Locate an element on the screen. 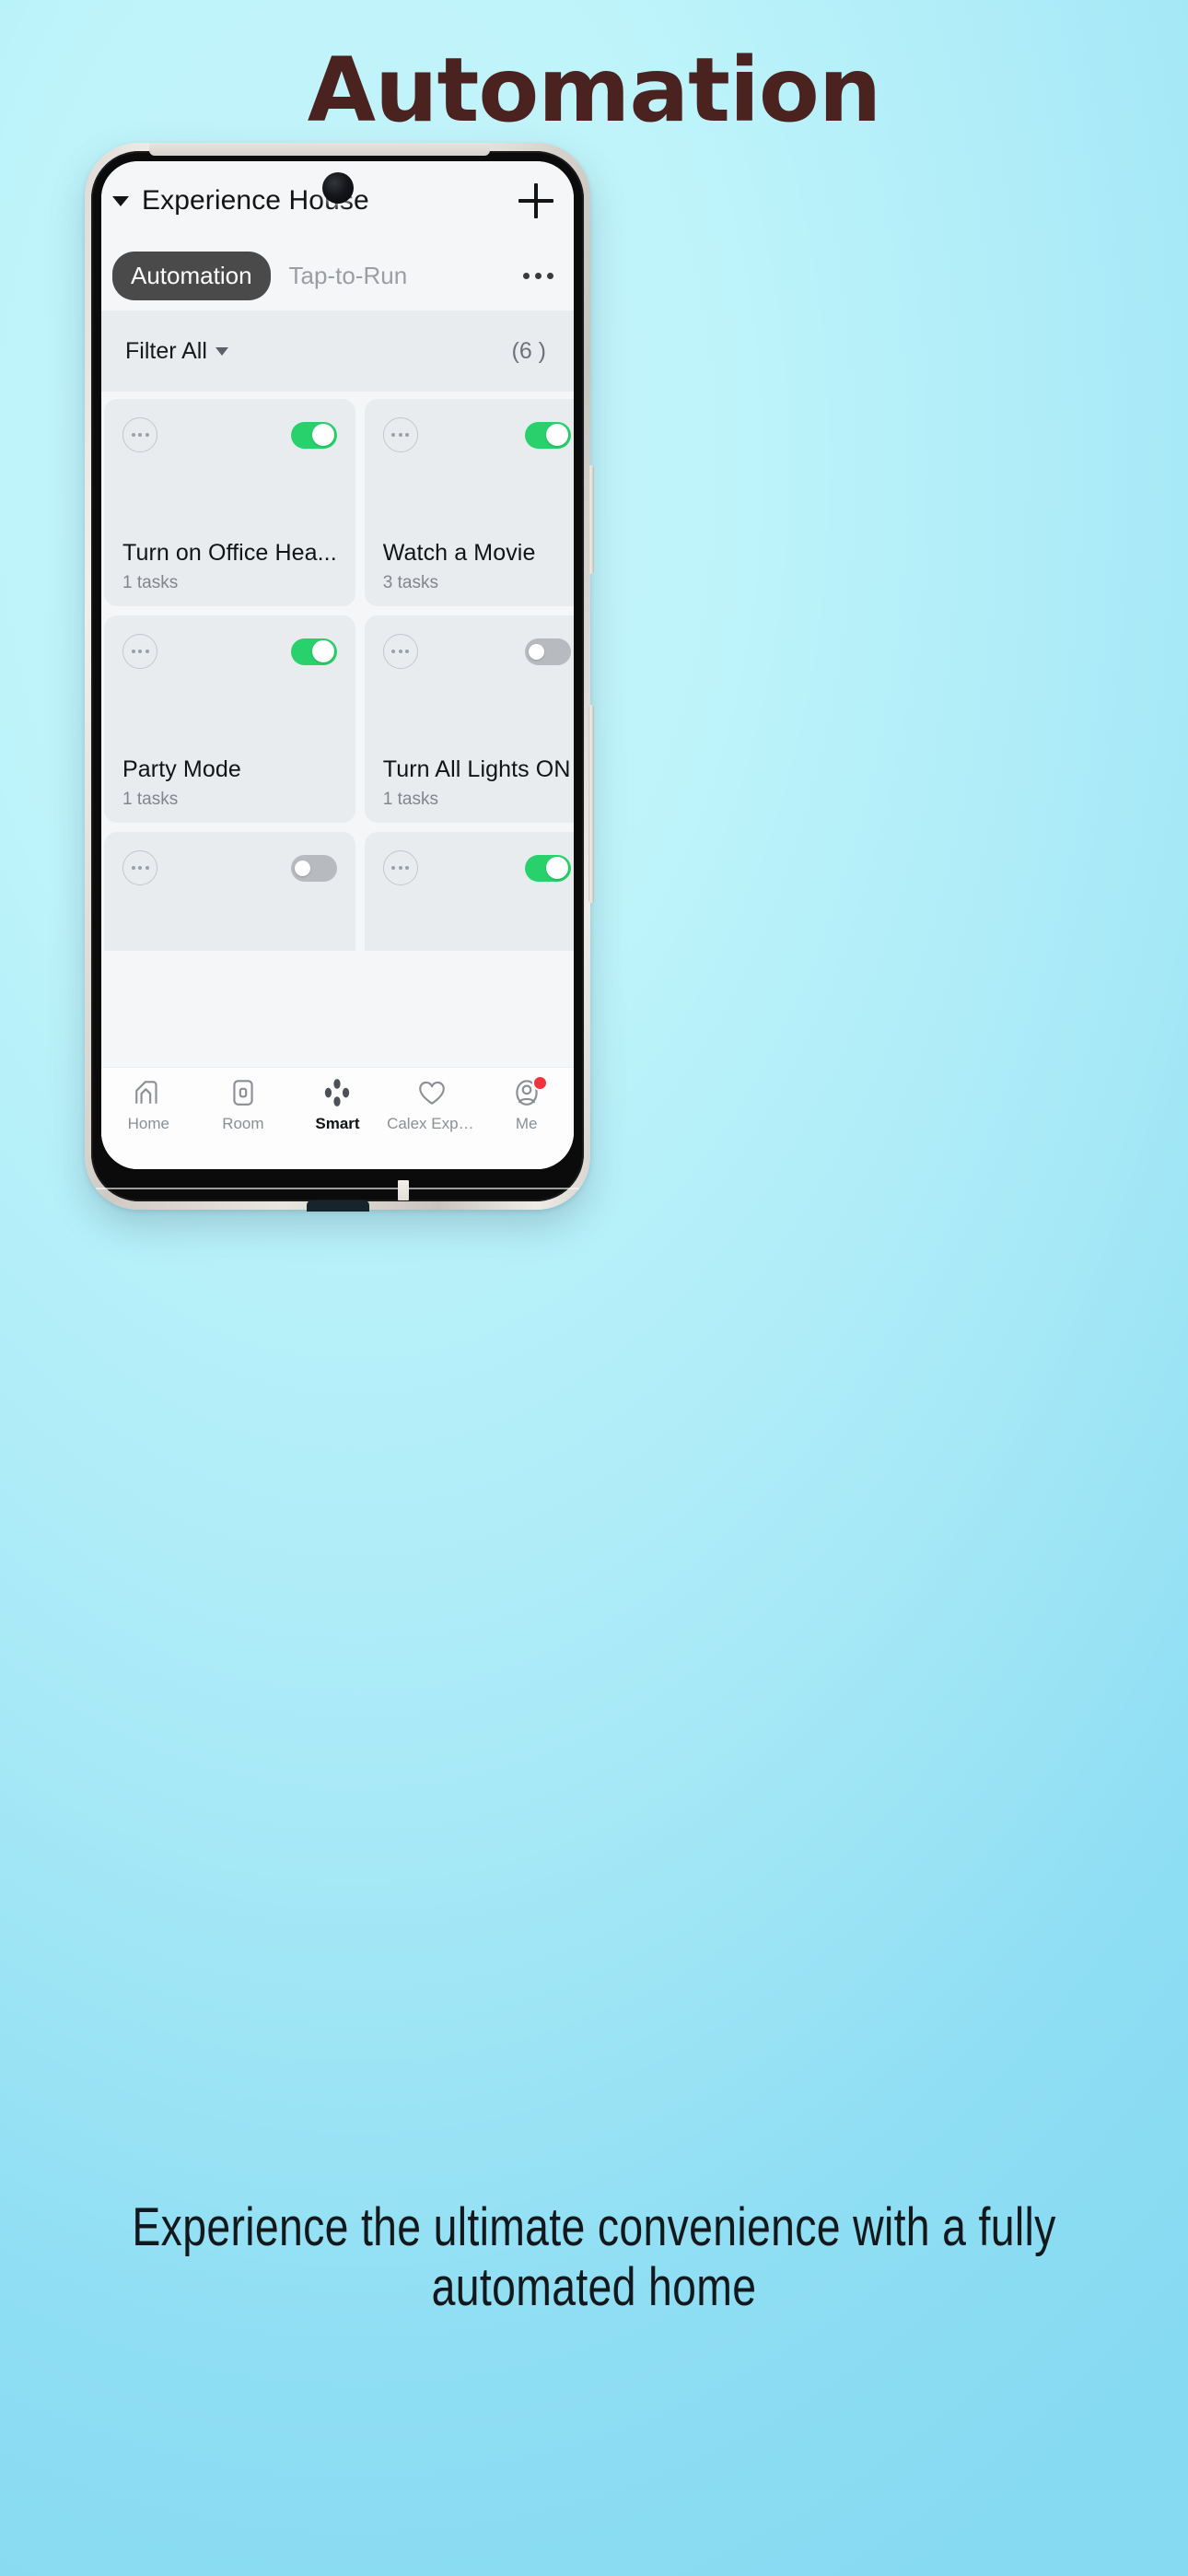 This screenshot has width=1188, height=2576. table-row: Turn All Lights ON 1 tasks is located at coordinates (469, 719).